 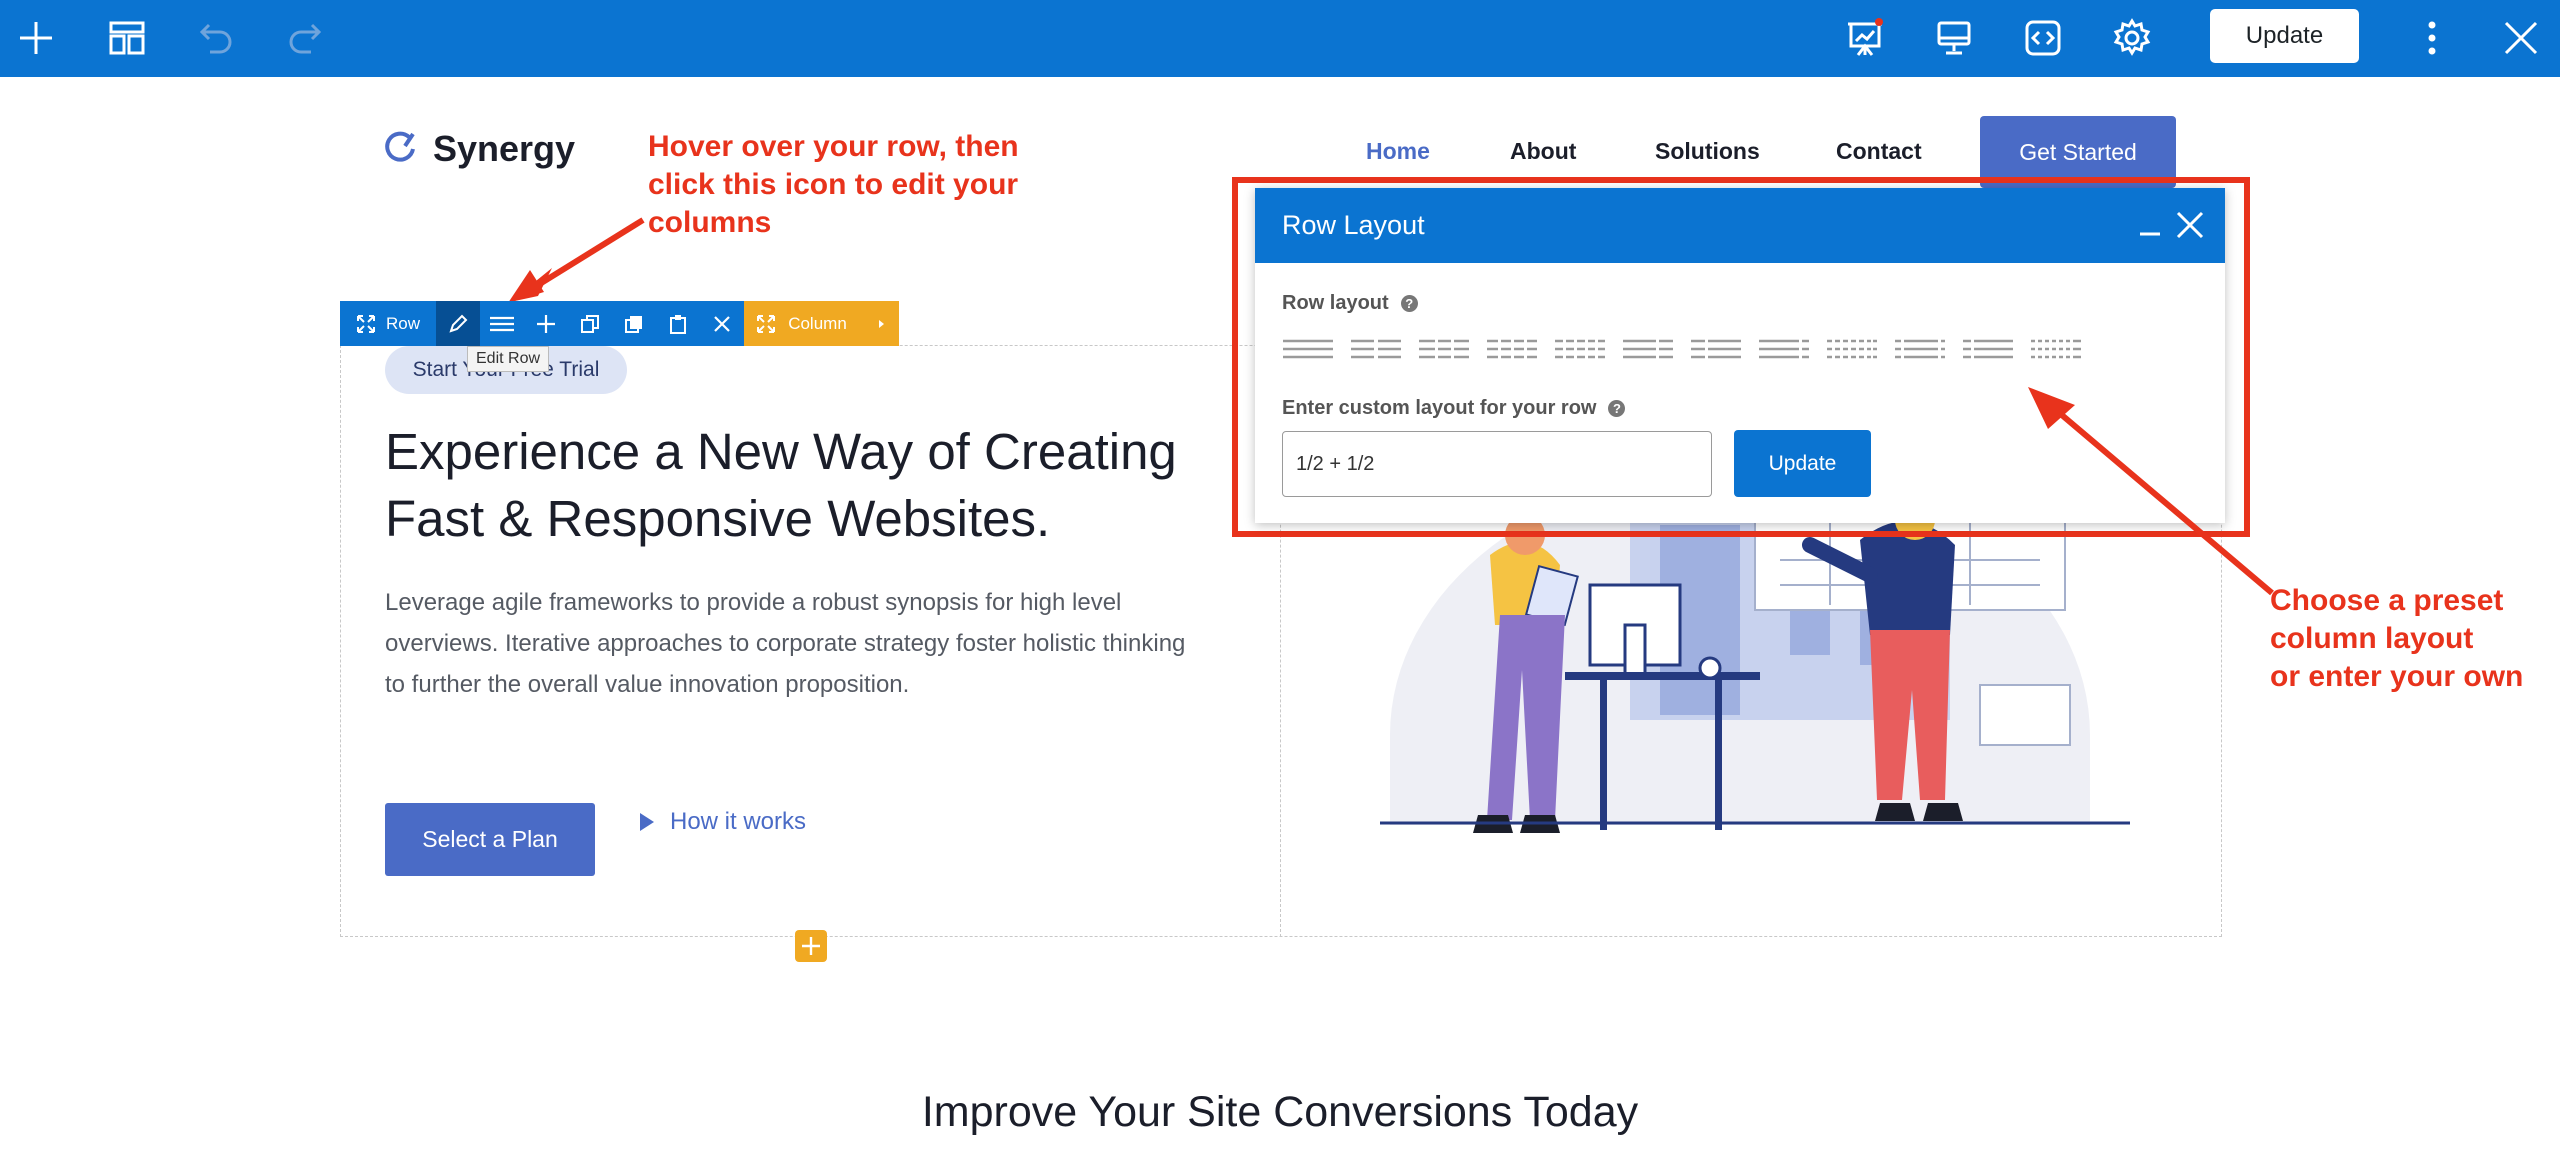 What do you see at coordinates (2387, 600) in the screenshot?
I see `annotation-line: Choose a preset` at bounding box center [2387, 600].